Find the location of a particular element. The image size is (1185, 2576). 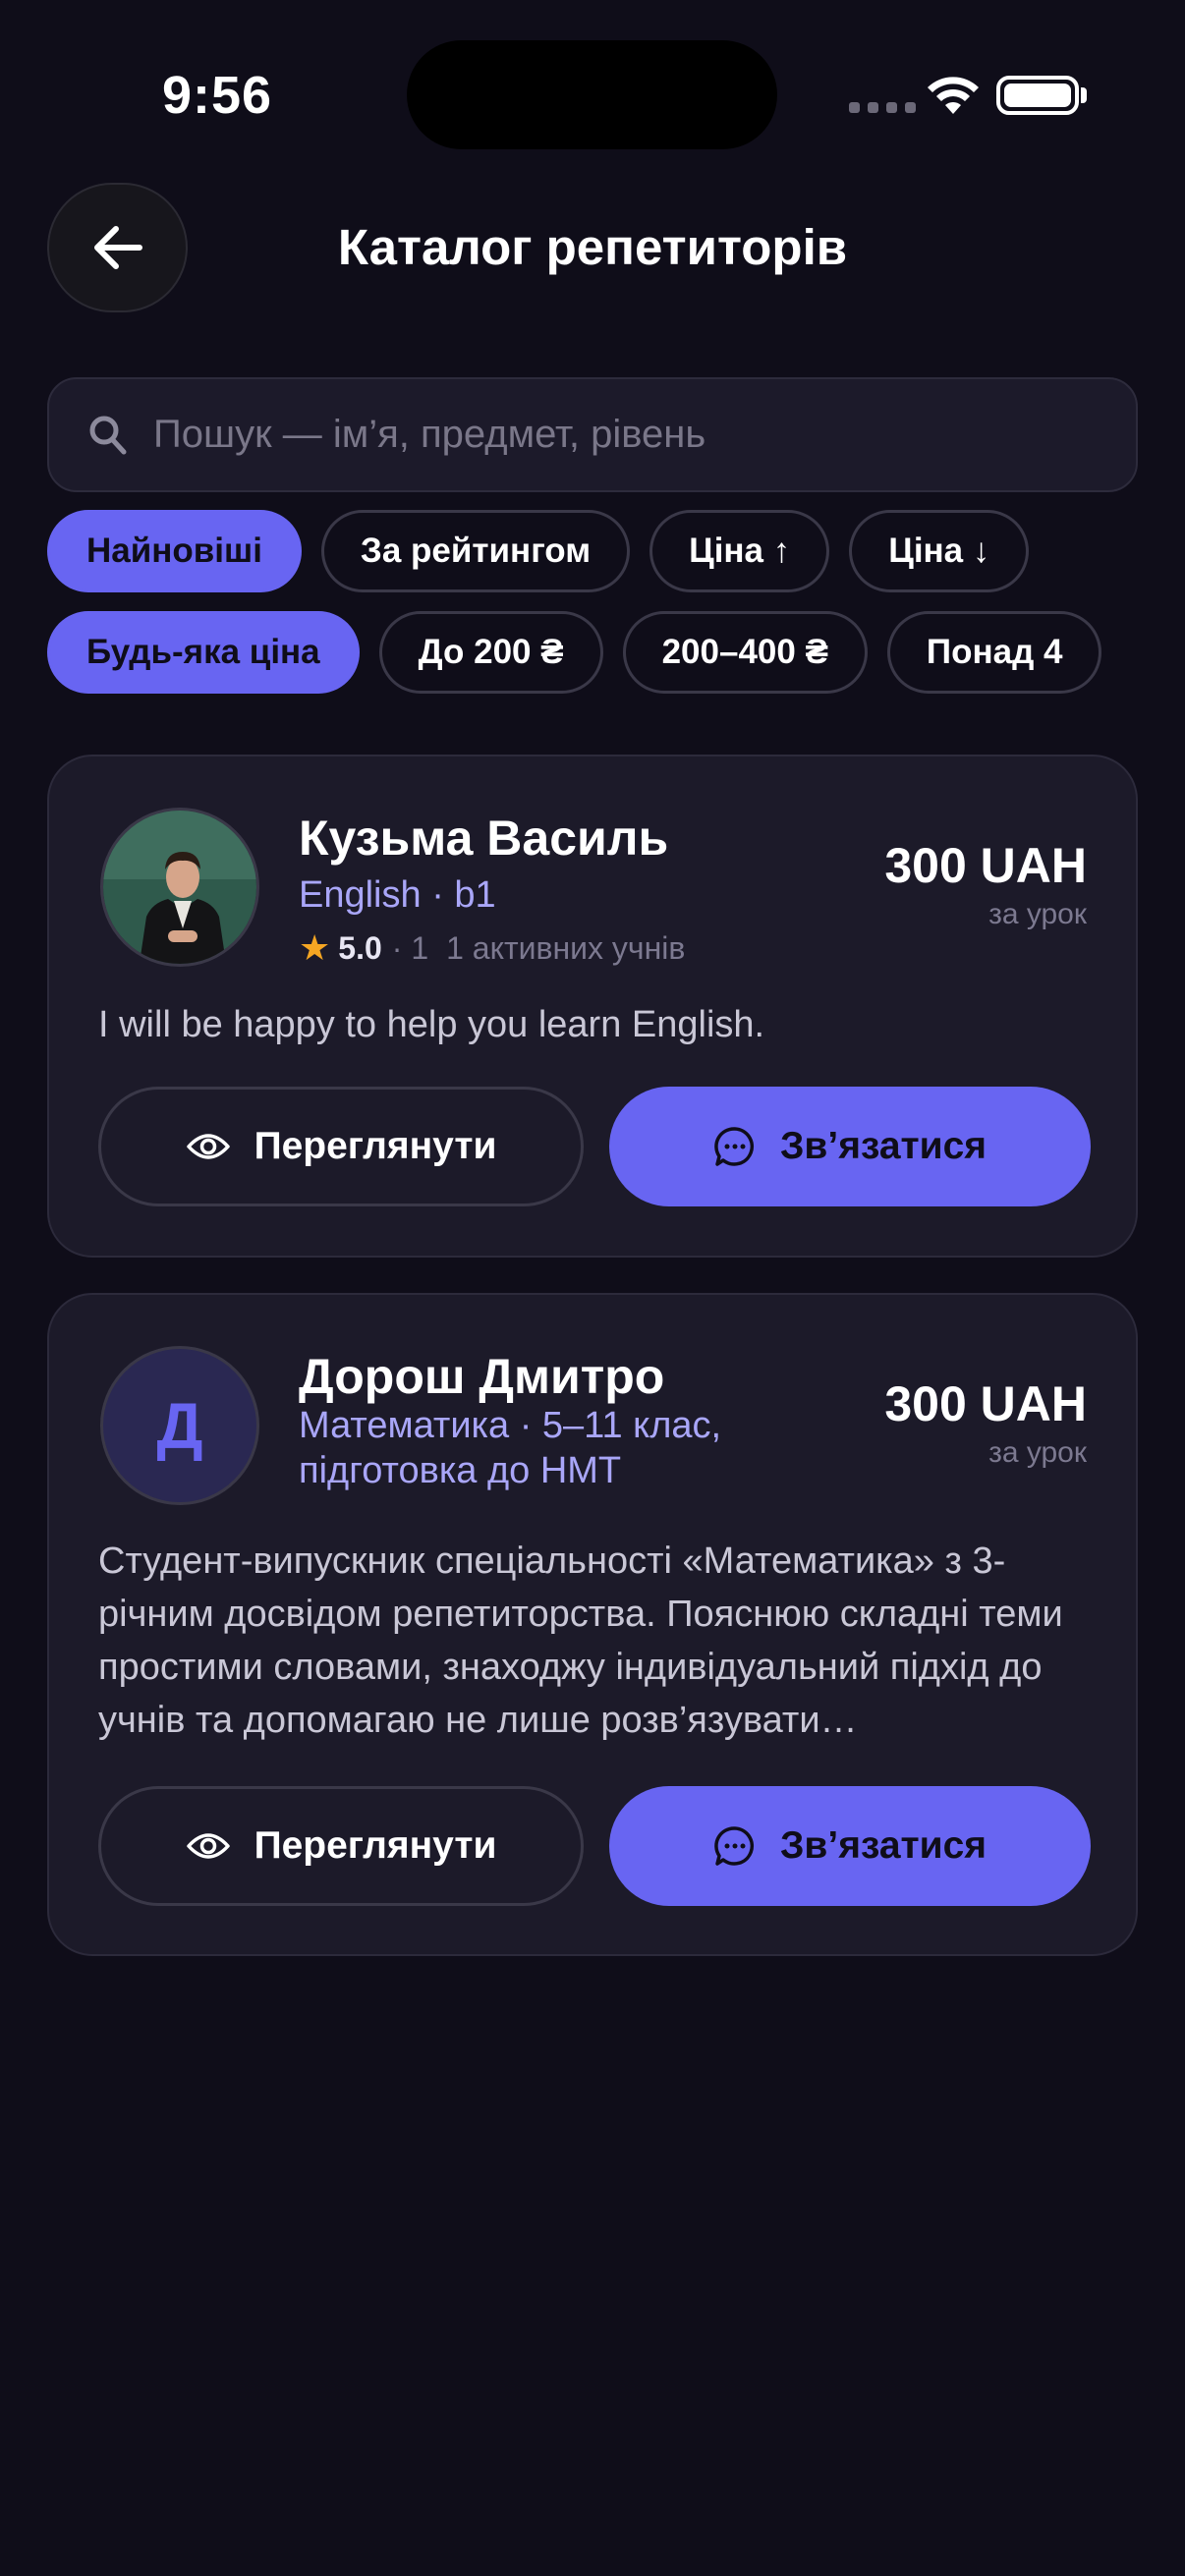

avatar is located at coordinates (180, 887).